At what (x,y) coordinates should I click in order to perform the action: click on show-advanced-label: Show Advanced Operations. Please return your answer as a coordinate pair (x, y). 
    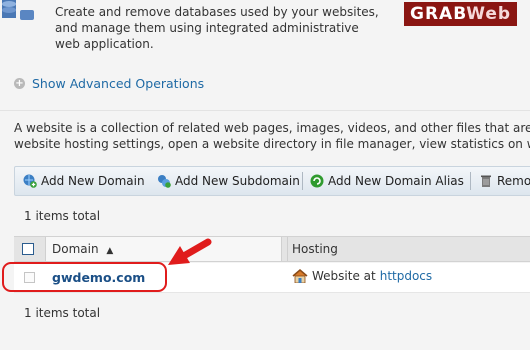
    Looking at the image, I should click on (118, 83).